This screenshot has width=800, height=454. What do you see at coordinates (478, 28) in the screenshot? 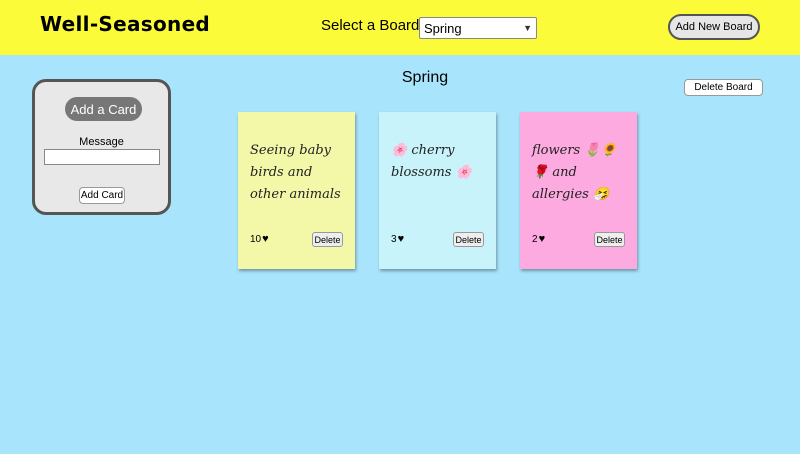
I see `board-select: Spring ▼` at bounding box center [478, 28].